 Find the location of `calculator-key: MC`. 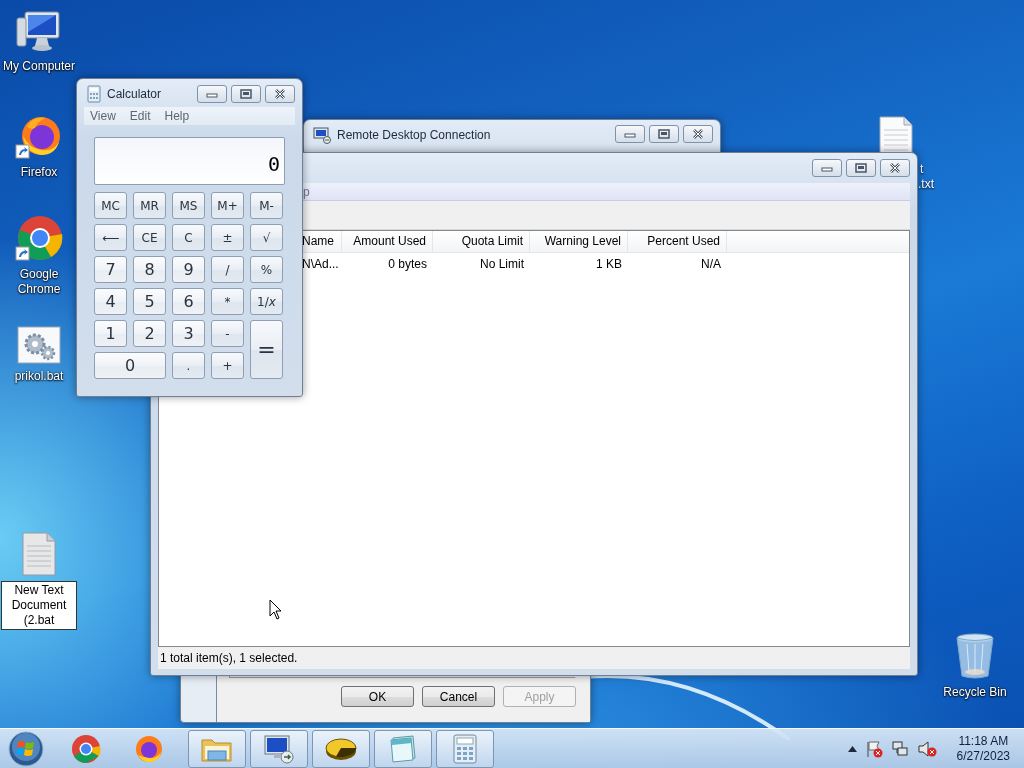

calculator-key: MC is located at coordinates (110, 205).